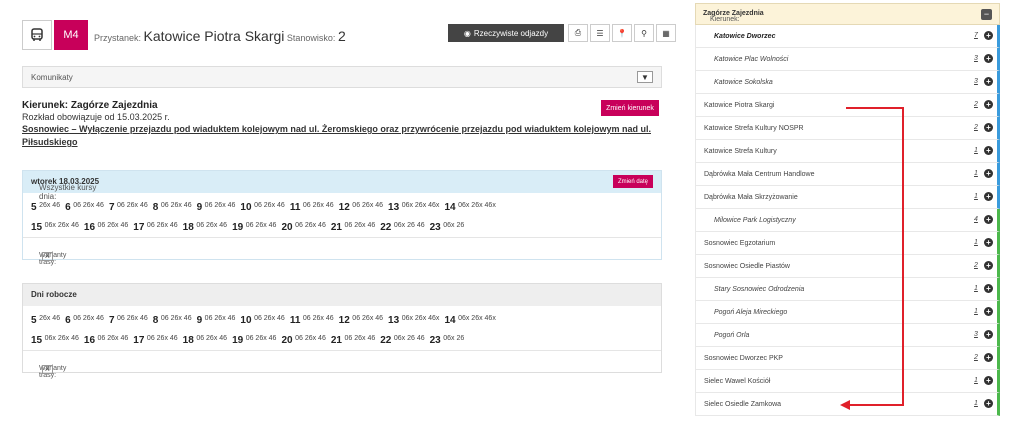 The width and height of the screenshot is (1024, 437). What do you see at coordinates (847, 174) in the screenshot?
I see `stop-row: Dąbrówka Mała Centrum Handlowe 1 +` at bounding box center [847, 174].